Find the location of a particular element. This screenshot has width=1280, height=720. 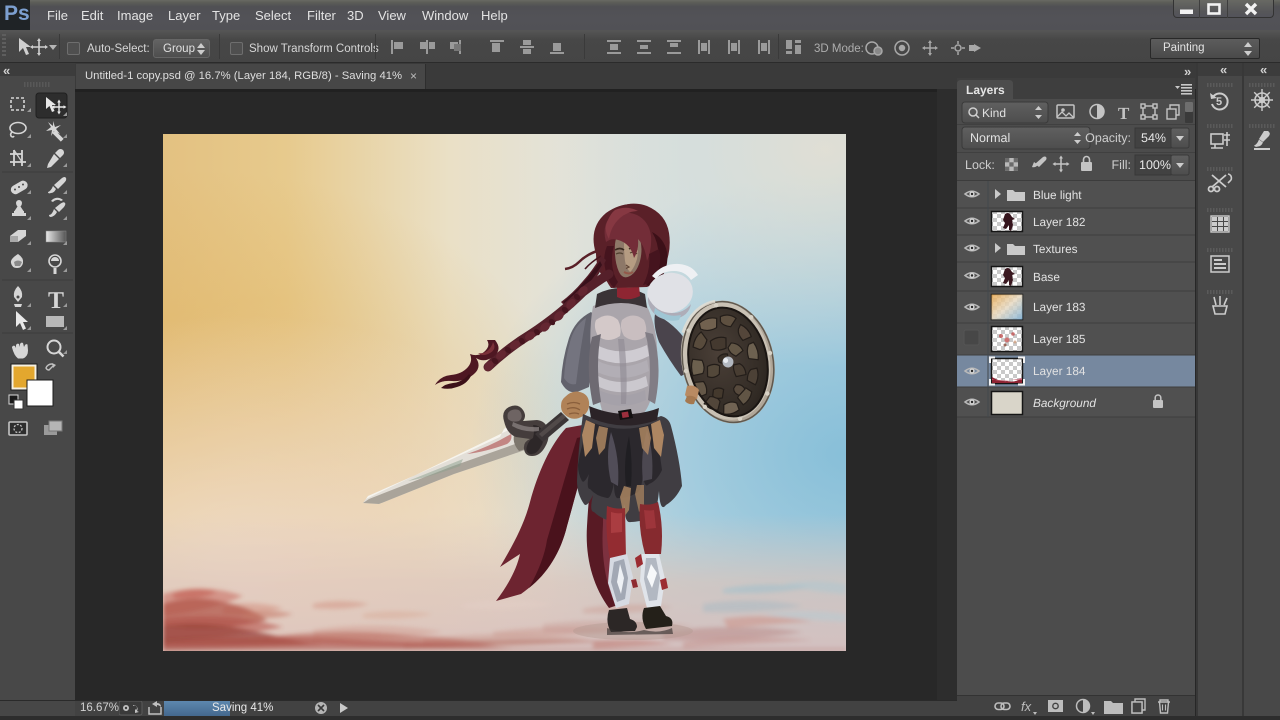

svg-text: 5 is located at coordinates (1219, 102).